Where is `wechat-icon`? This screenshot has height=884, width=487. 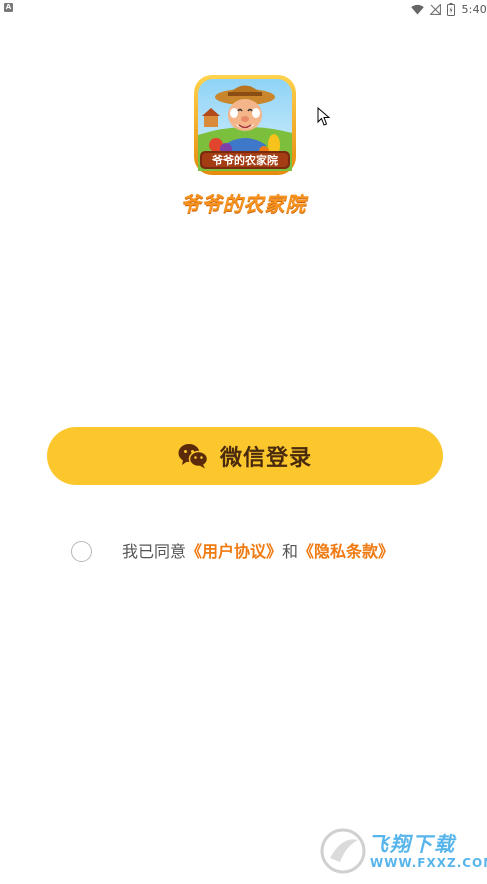
wechat-icon is located at coordinates (193, 456).